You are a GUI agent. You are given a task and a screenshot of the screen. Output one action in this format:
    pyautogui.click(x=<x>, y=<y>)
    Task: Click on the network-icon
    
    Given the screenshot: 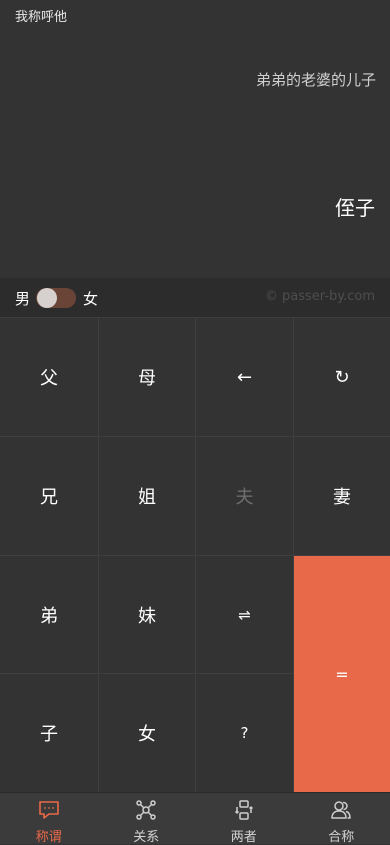 What is the action you would take?
    pyautogui.click(x=146, y=809)
    